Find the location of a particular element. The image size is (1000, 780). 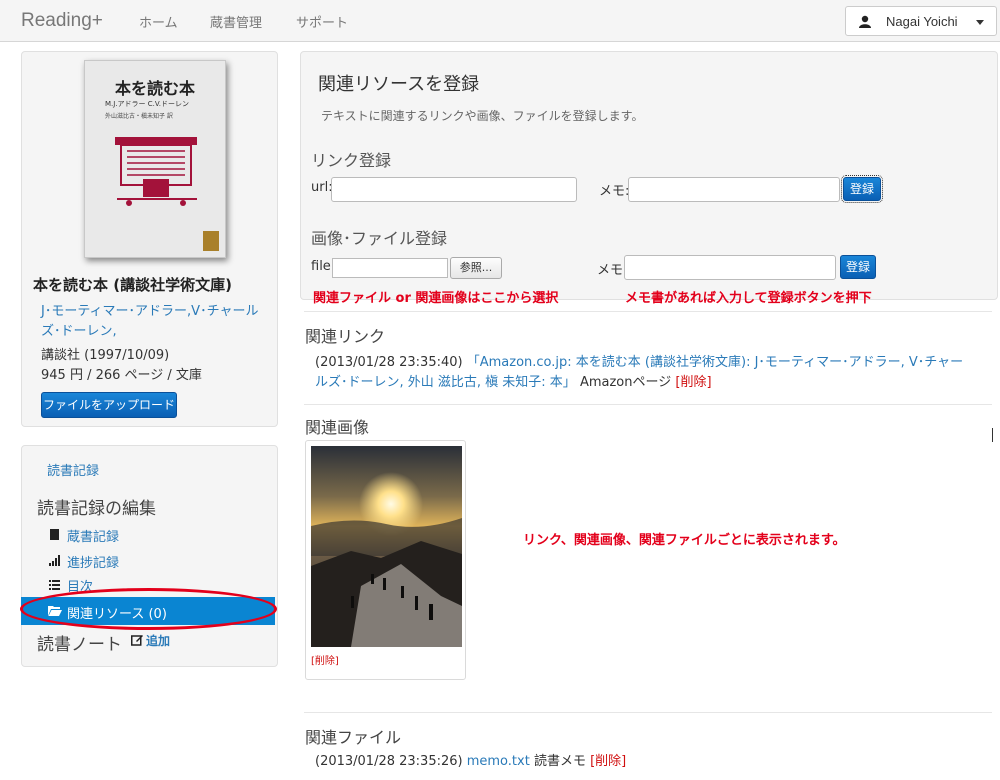

register-description: テキストに関連するリンクや画像、ファイルを登録します。 is located at coordinates (482, 116).